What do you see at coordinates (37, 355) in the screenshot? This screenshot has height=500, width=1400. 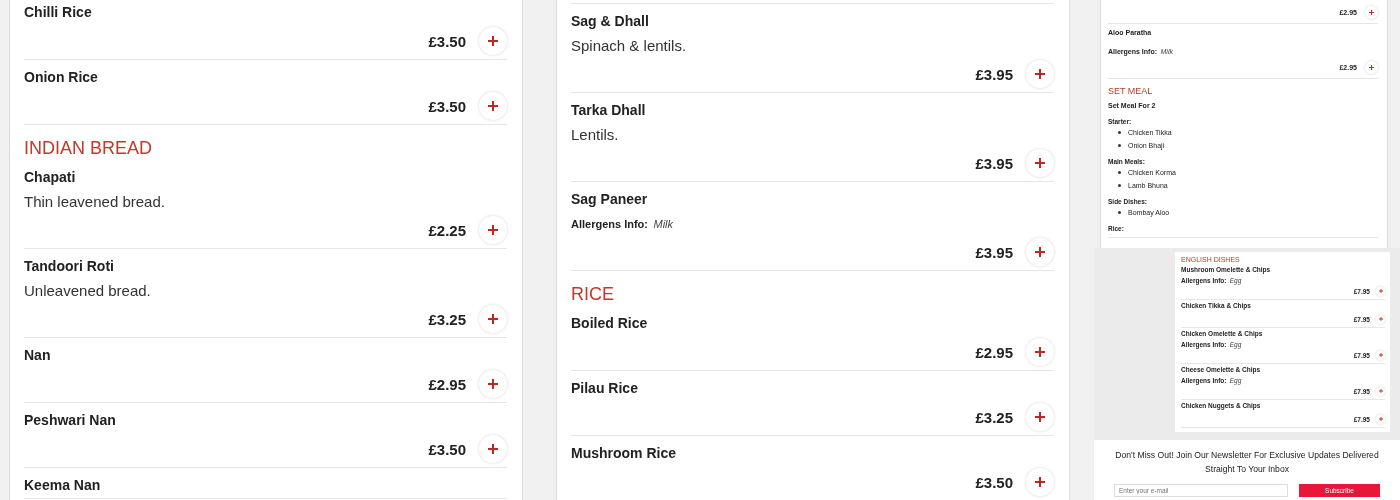 I see `dish-name: Nan` at bounding box center [37, 355].